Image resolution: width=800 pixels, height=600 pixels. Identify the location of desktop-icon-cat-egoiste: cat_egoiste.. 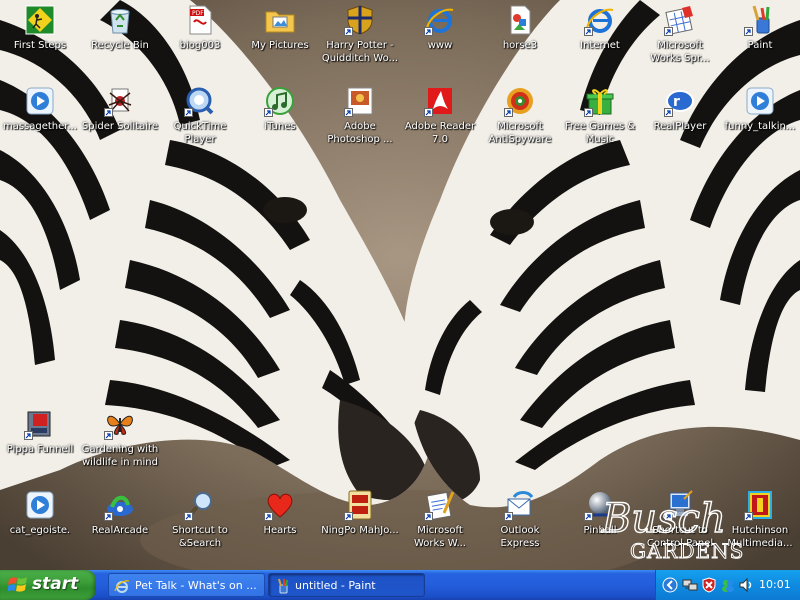
(40, 512).